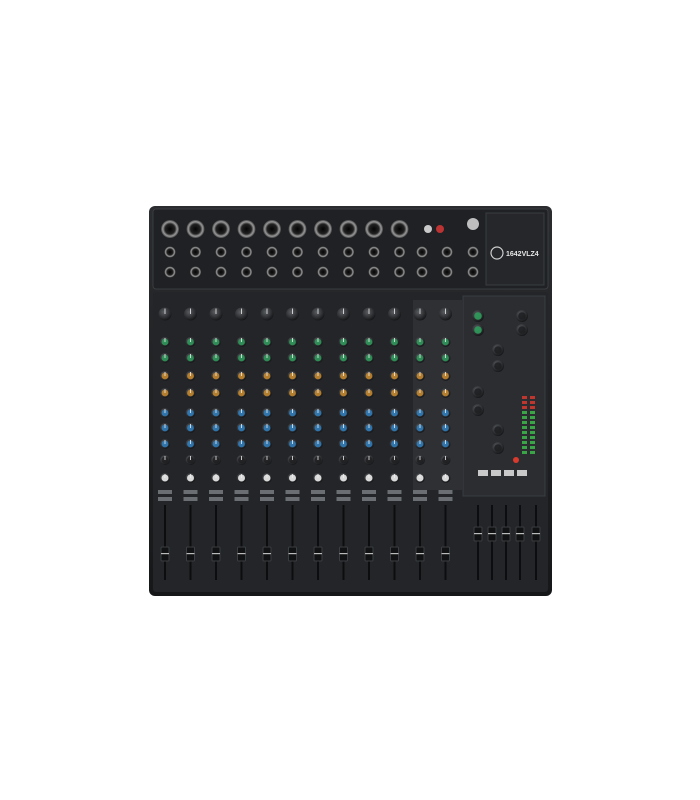  Describe the element at coordinates (515, 249) in the screenshot. I see `model-plate` at that location.